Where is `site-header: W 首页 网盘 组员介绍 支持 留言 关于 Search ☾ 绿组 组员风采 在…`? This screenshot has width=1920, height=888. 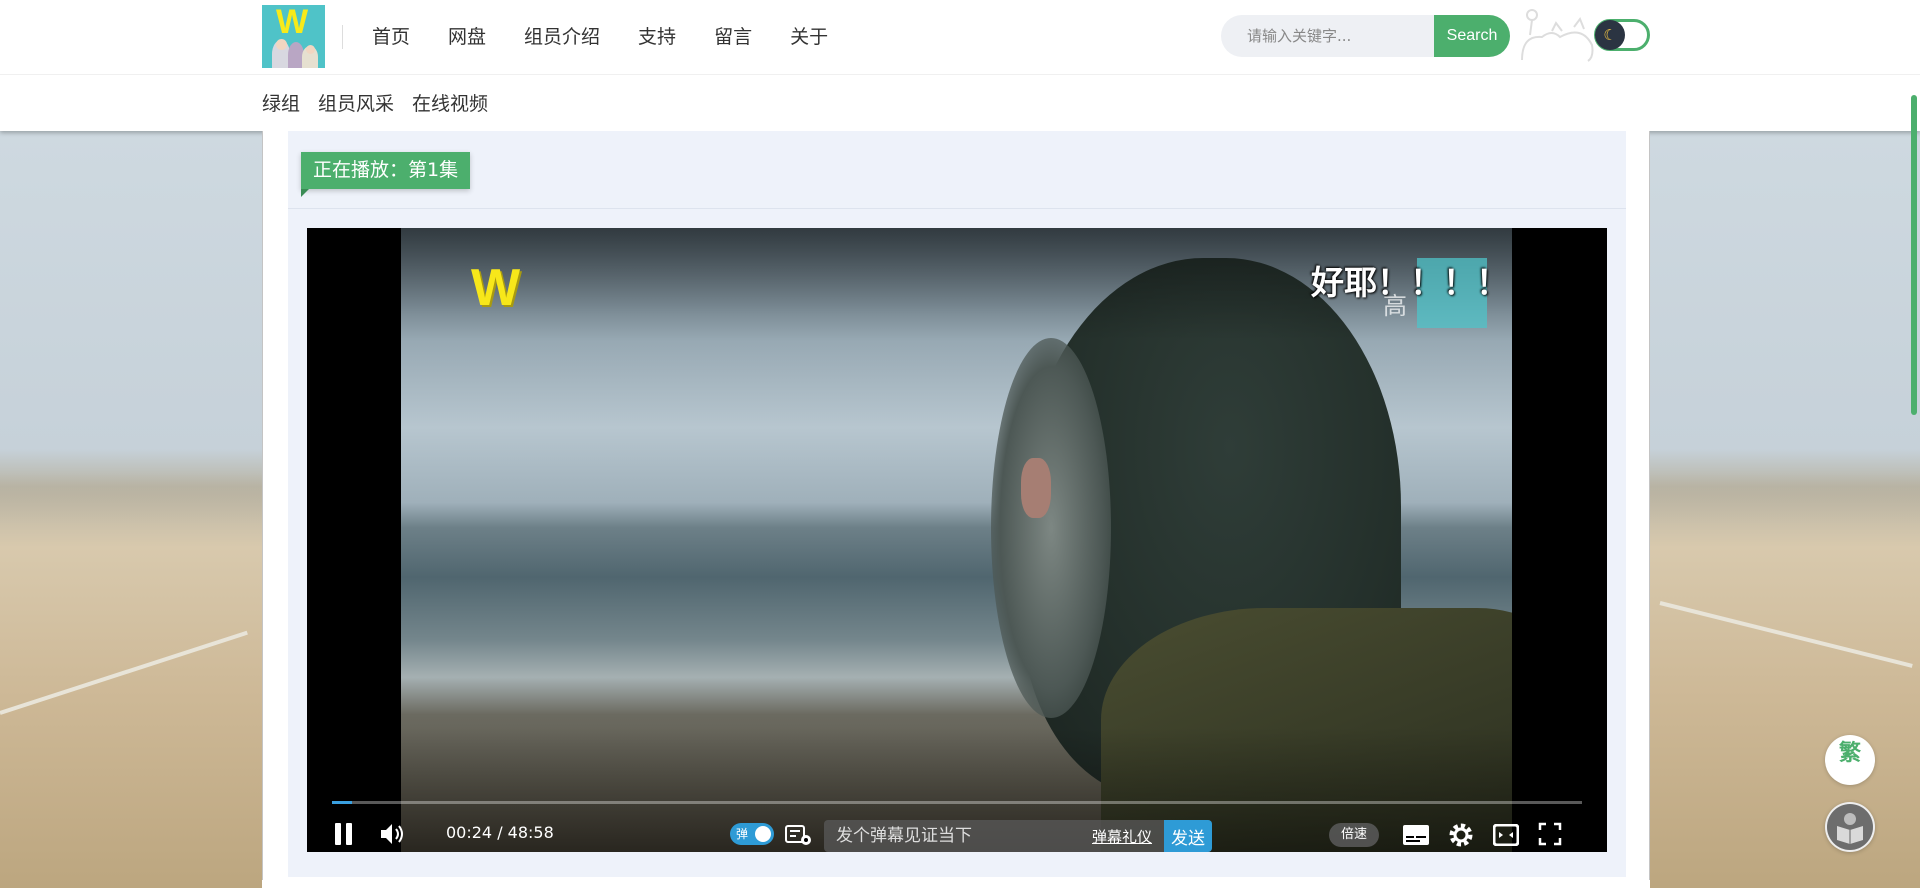 site-header: W 首页 网盘 组员介绍 支持 留言 关于 Search ☾ 绿组 组员风采 在… is located at coordinates (960, 65).